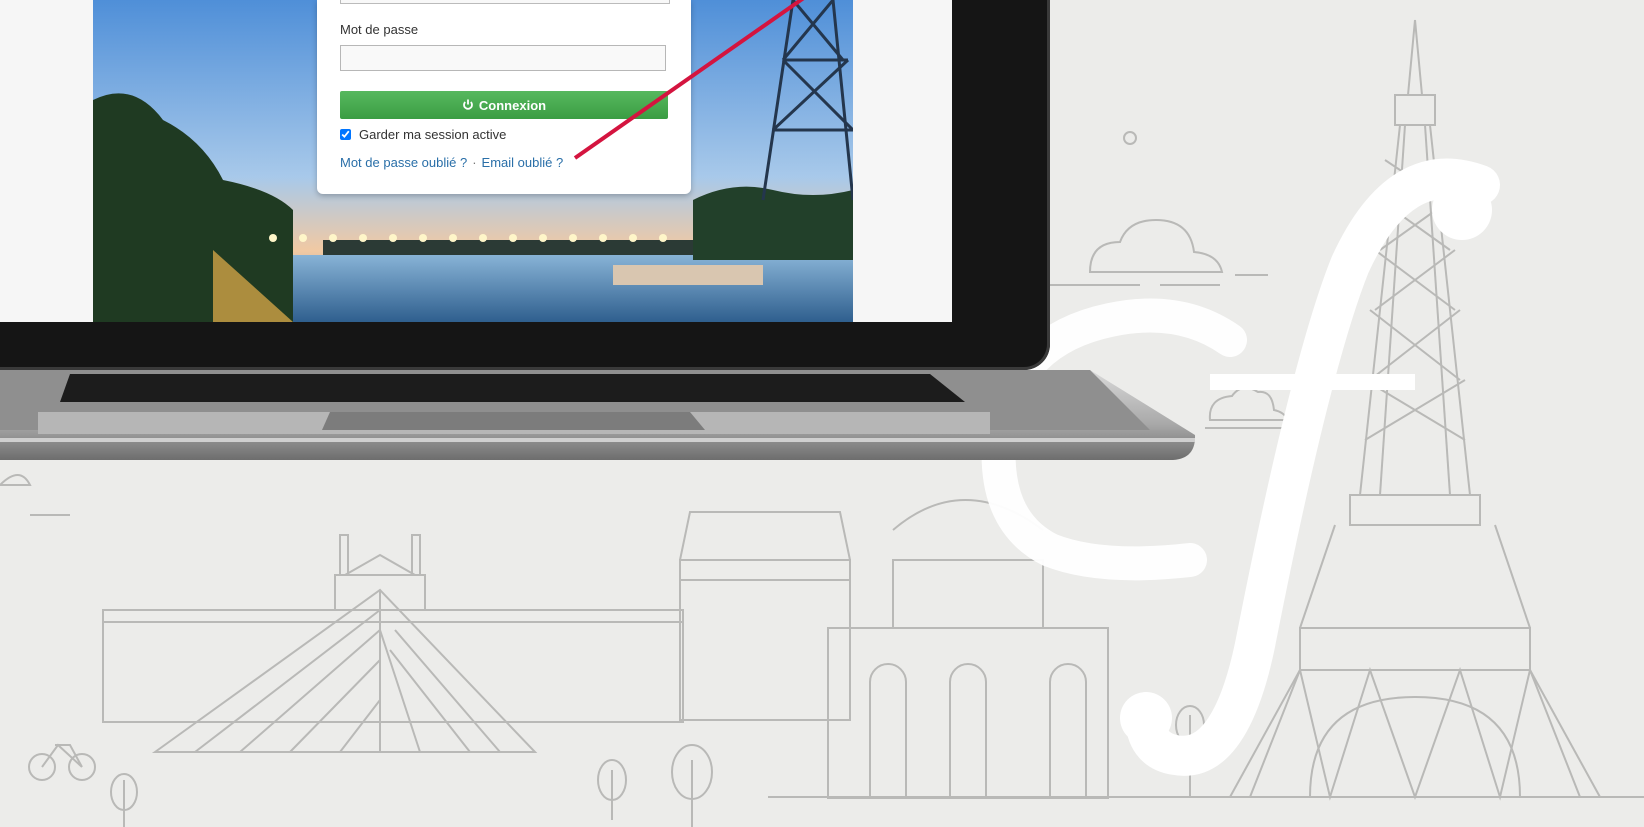  What do you see at coordinates (513, 421) in the screenshot?
I see `trackpad` at bounding box center [513, 421].